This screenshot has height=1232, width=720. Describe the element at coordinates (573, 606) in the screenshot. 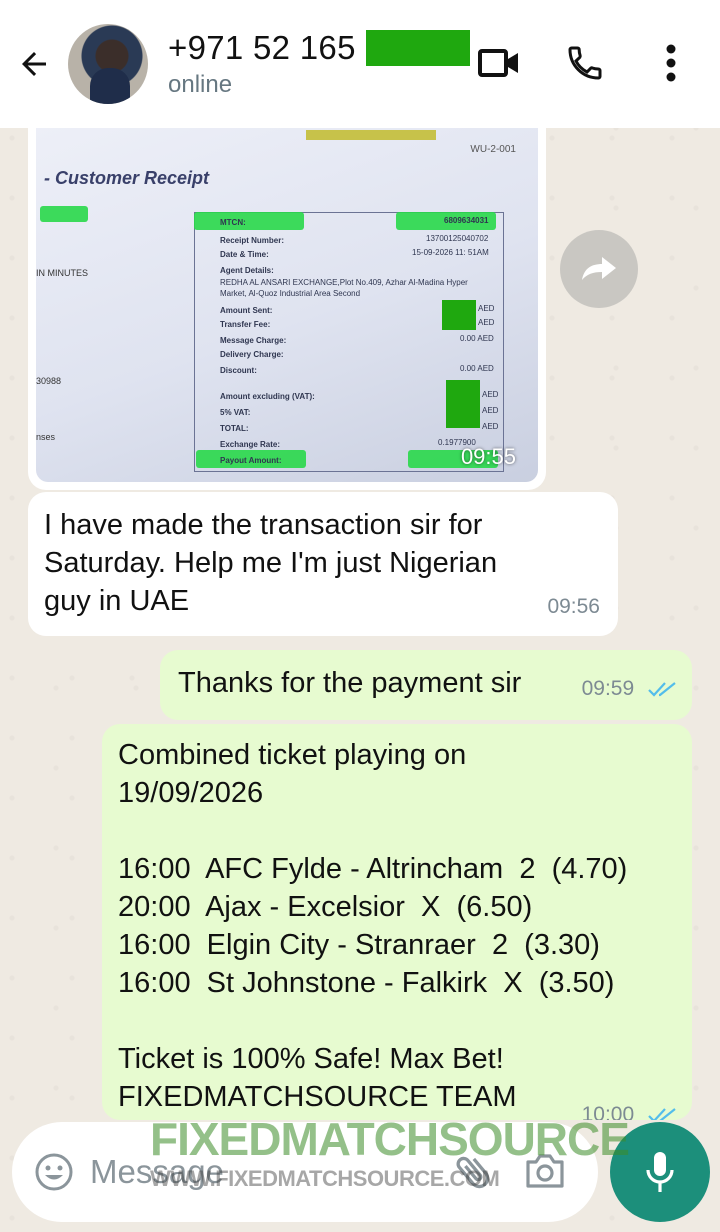

I see `message-time: 09:56` at that location.